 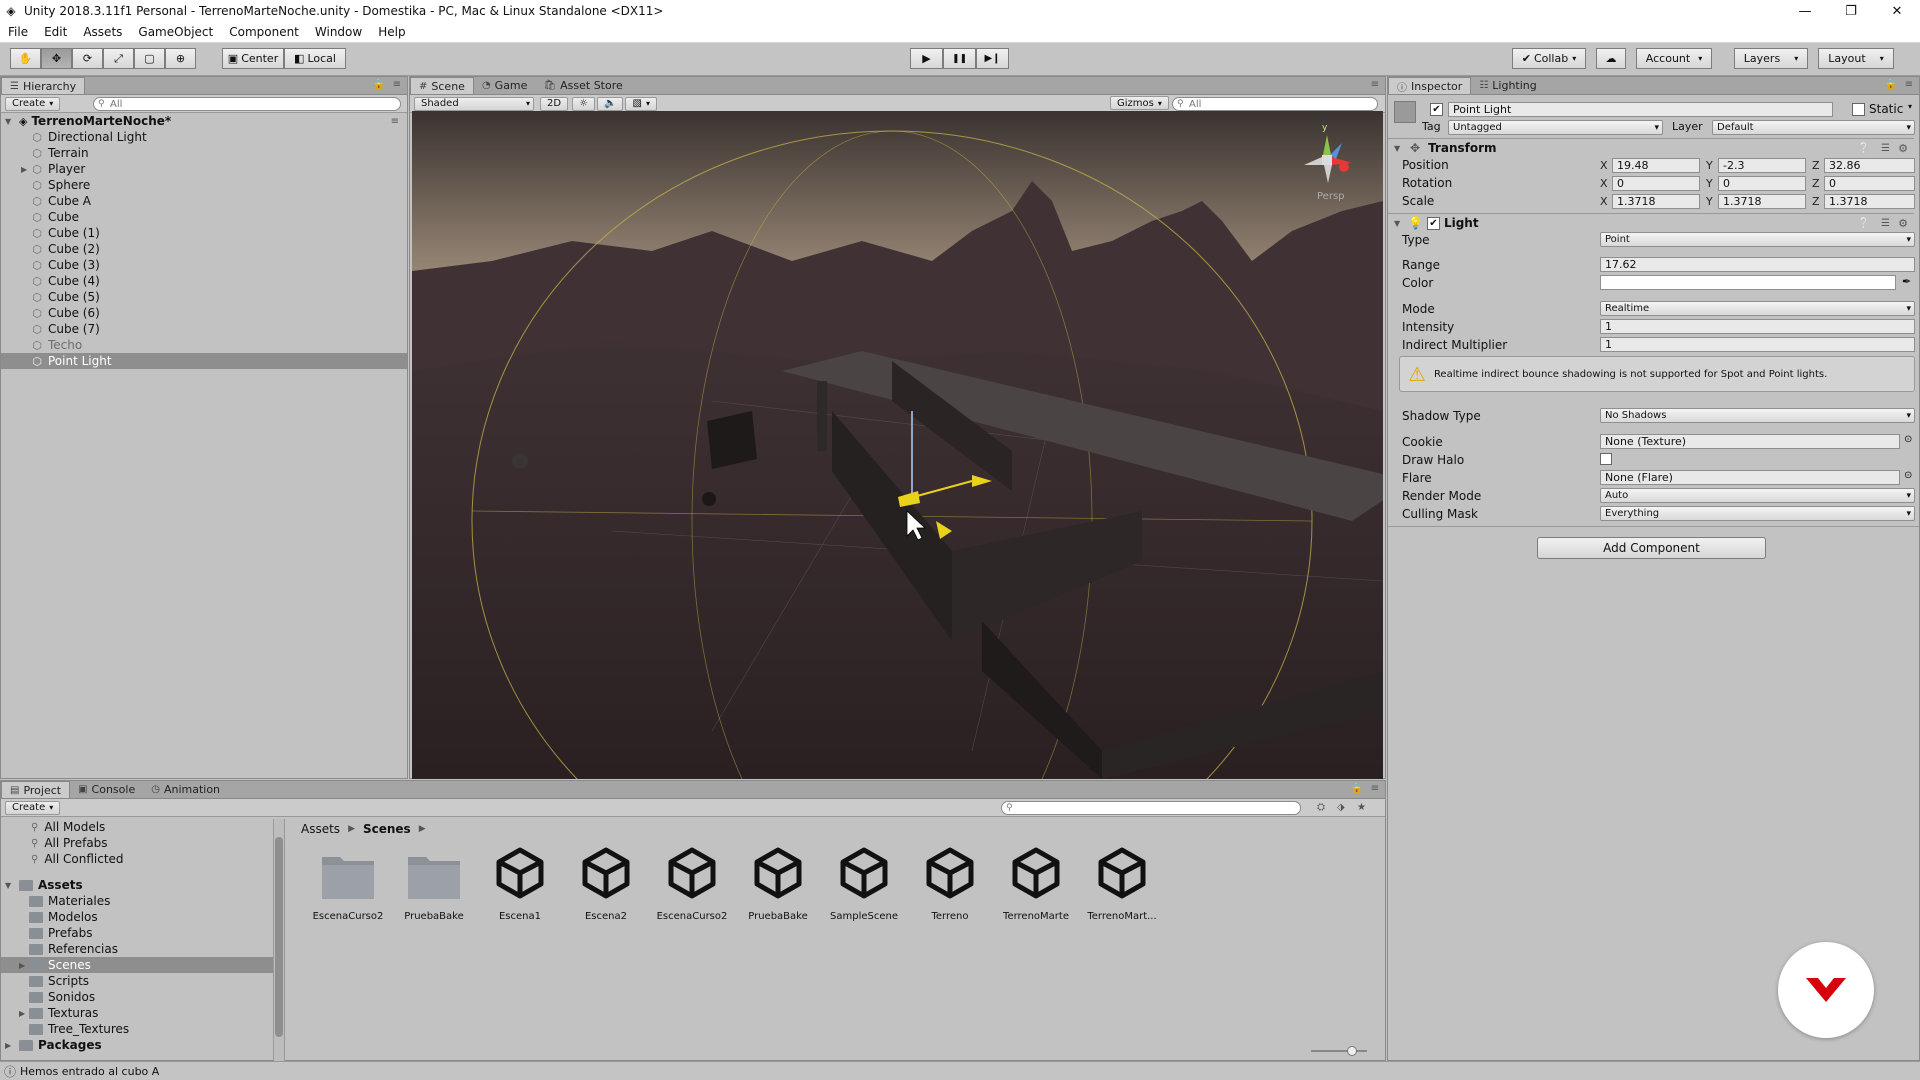 What do you see at coordinates (87, 58) in the screenshot?
I see `rotate-tool-button: ⟳` at bounding box center [87, 58].